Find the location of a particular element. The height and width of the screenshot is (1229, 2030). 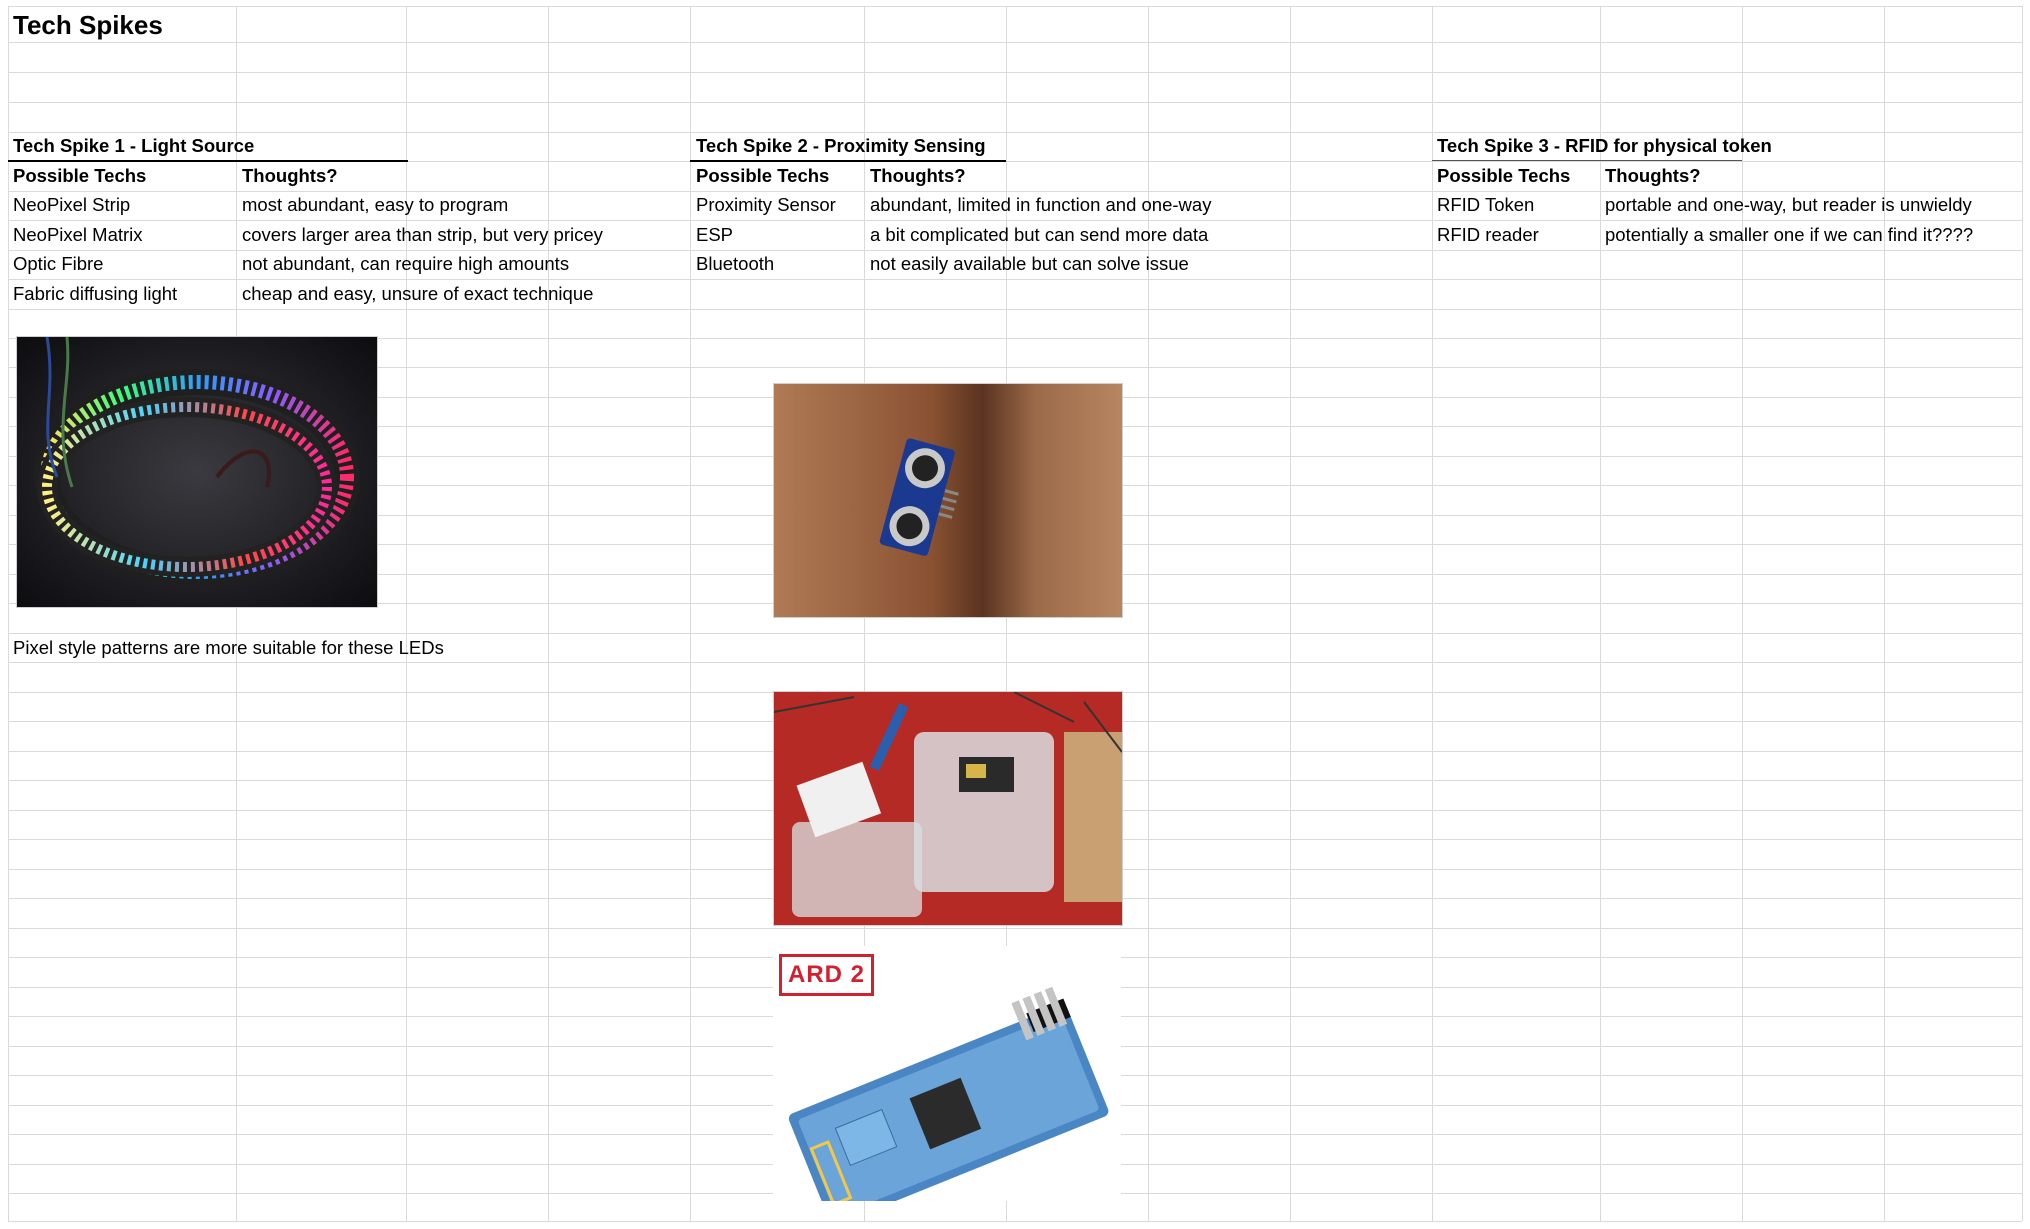

spike3-col-thoughts: Thoughts? is located at coordinates (1653, 175).